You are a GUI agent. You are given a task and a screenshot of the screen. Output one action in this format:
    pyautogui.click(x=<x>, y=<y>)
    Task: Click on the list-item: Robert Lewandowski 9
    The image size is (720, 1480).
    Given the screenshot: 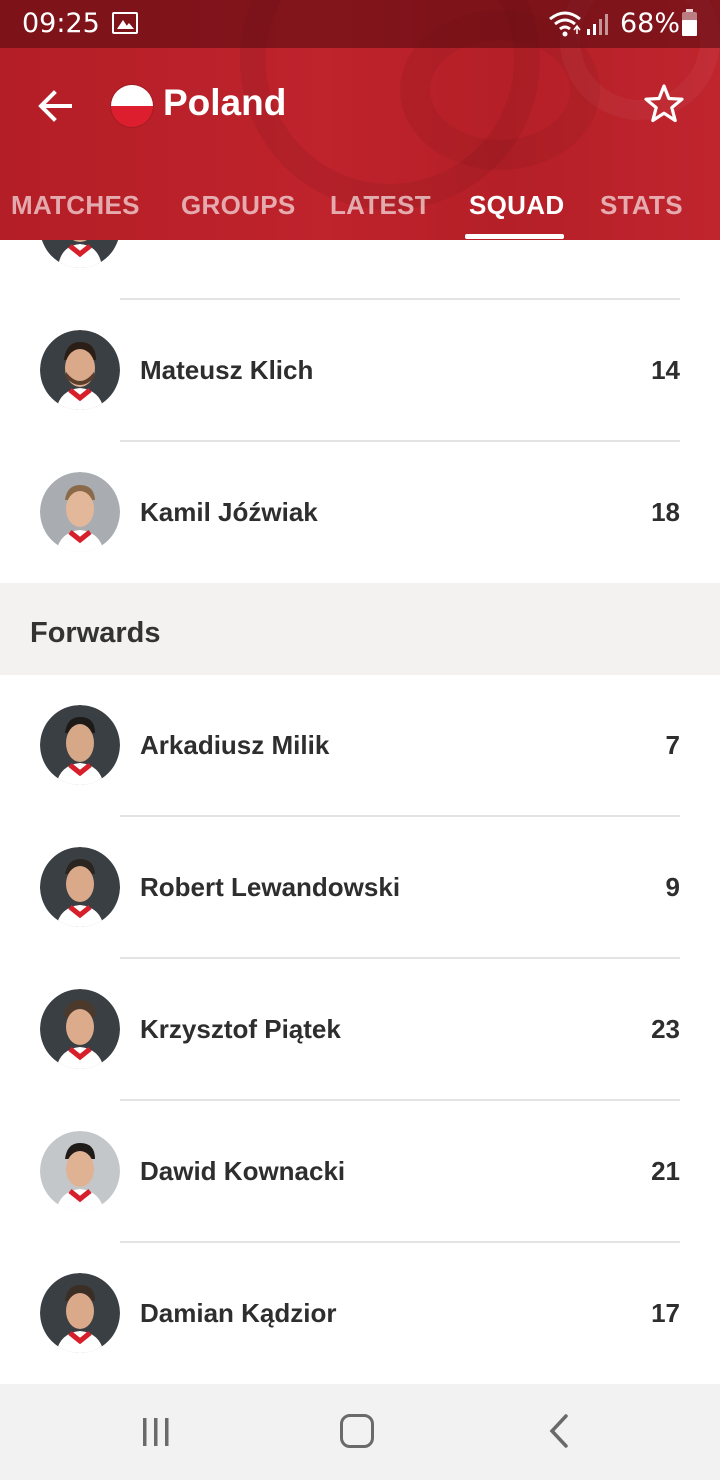 What is the action you would take?
    pyautogui.click(x=360, y=888)
    